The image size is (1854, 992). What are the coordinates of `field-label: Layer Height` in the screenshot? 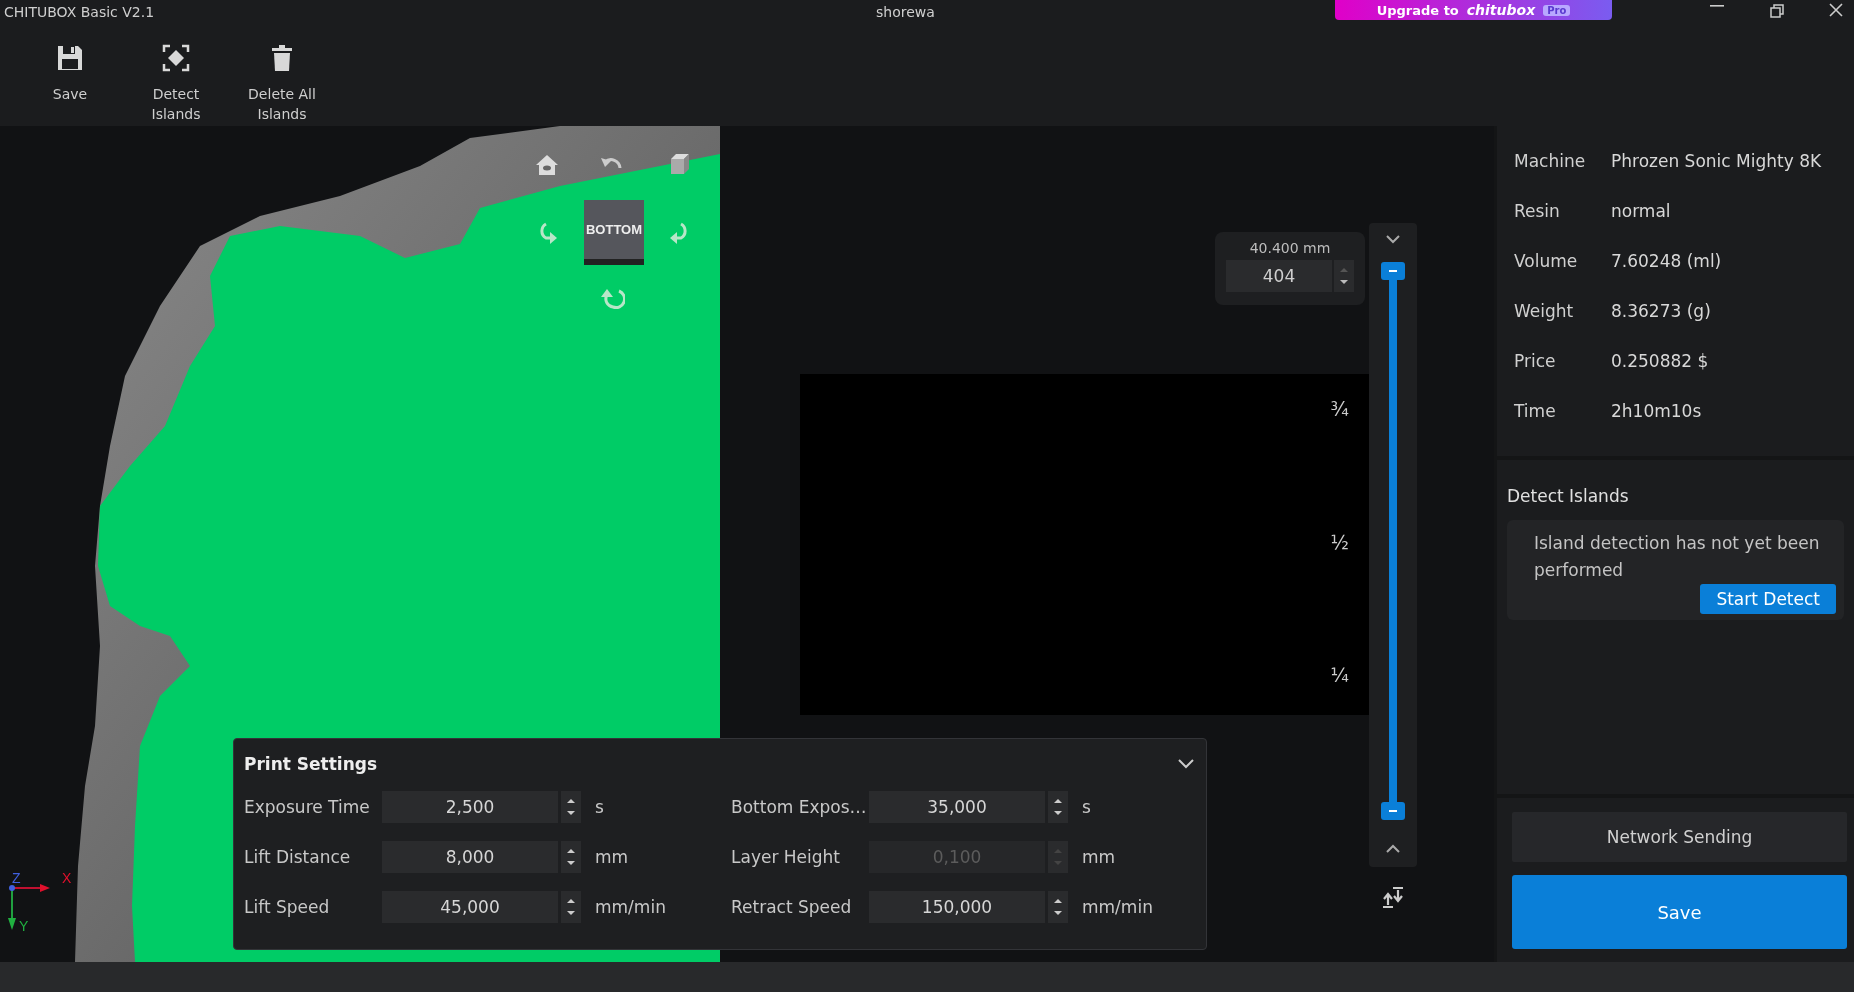 It's located at (786, 857).